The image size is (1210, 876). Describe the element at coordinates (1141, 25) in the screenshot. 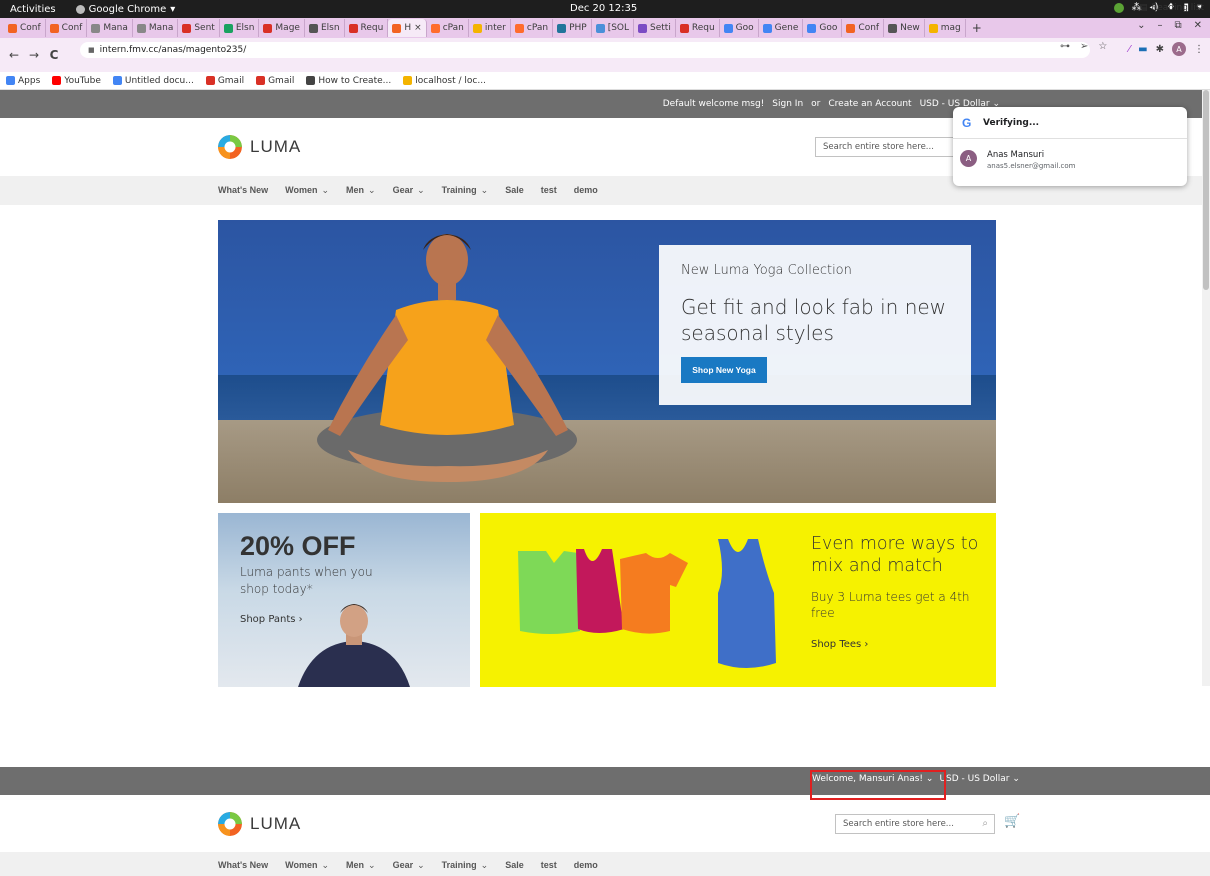

I see `tab-search-icon: ⌄` at that location.